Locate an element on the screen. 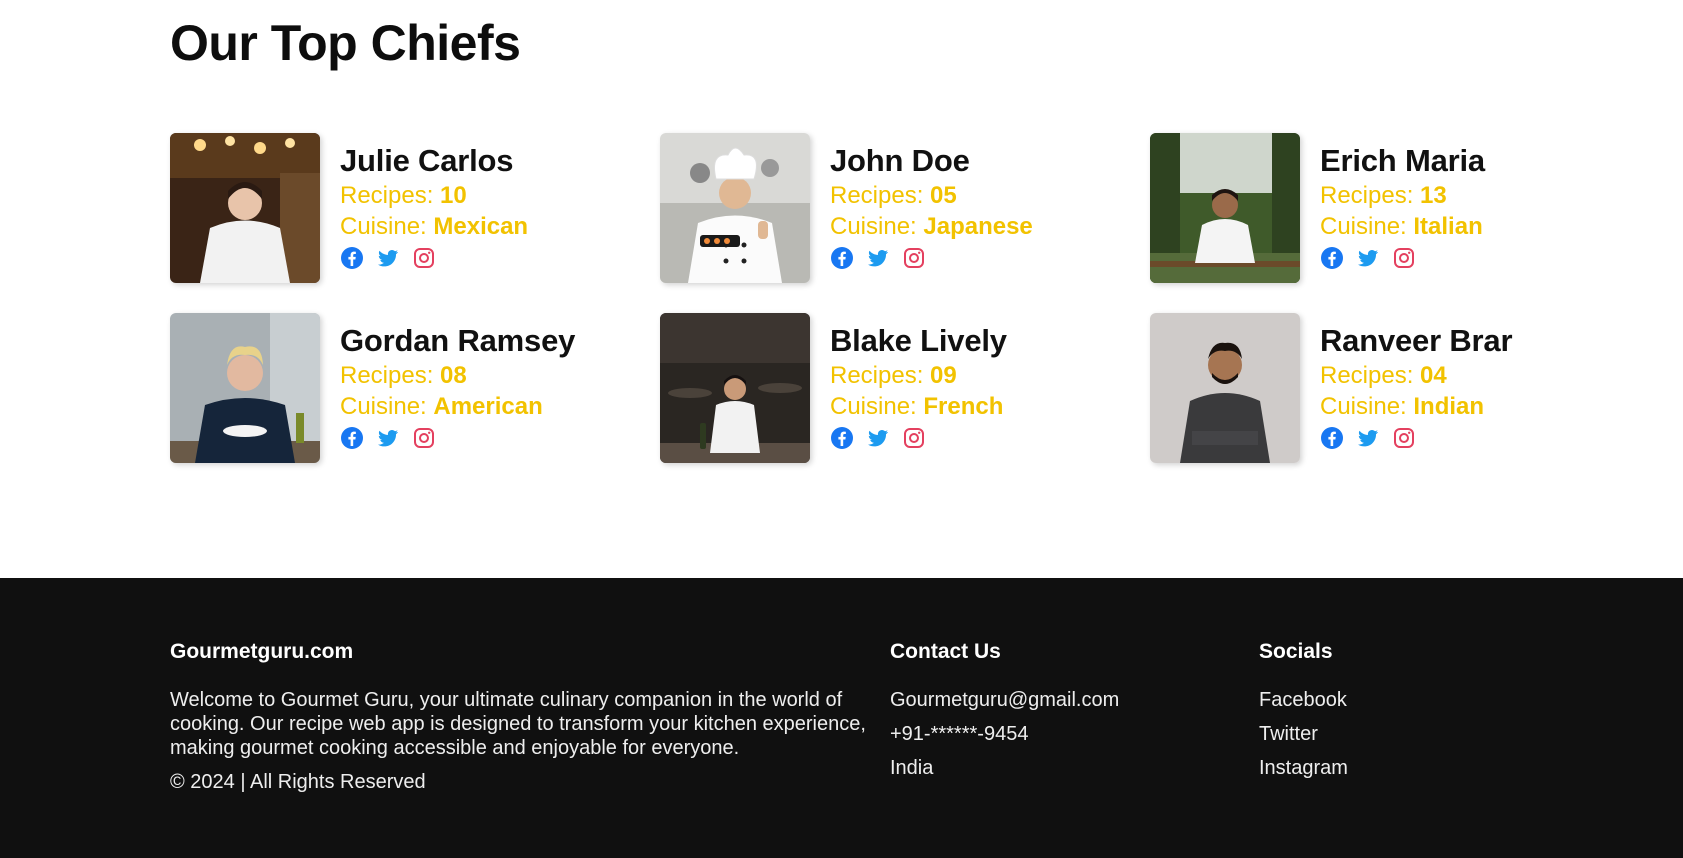  chef-cuisine: Cuisine: Mexican is located at coordinates (434, 226).